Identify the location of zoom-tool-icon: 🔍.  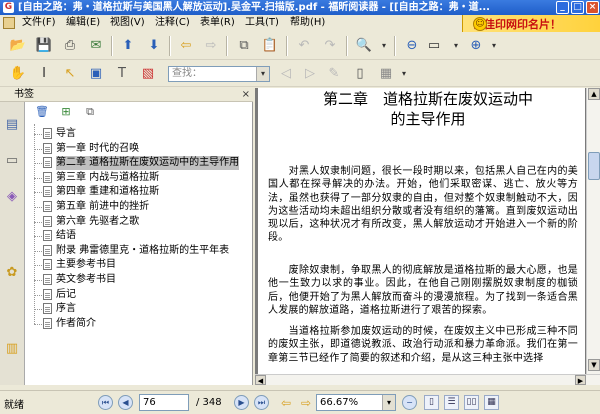
(364, 46).